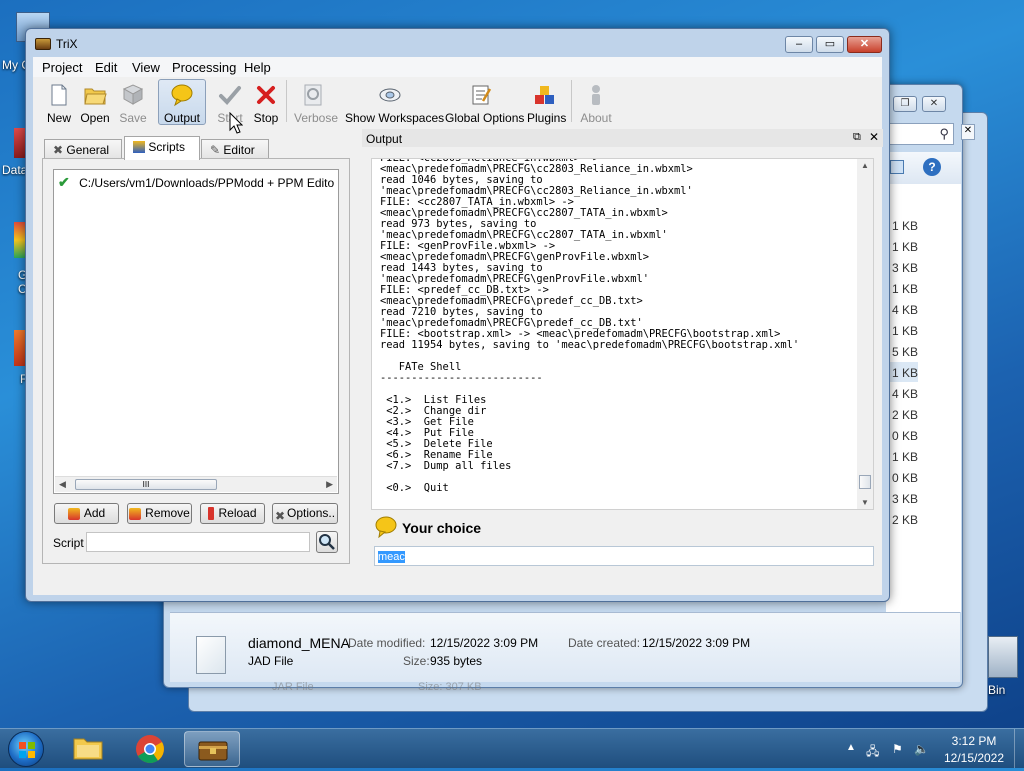  What do you see at coordinates (280, 516) in the screenshot?
I see `options-tools-icon: ✖` at bounding box center [280, 516].